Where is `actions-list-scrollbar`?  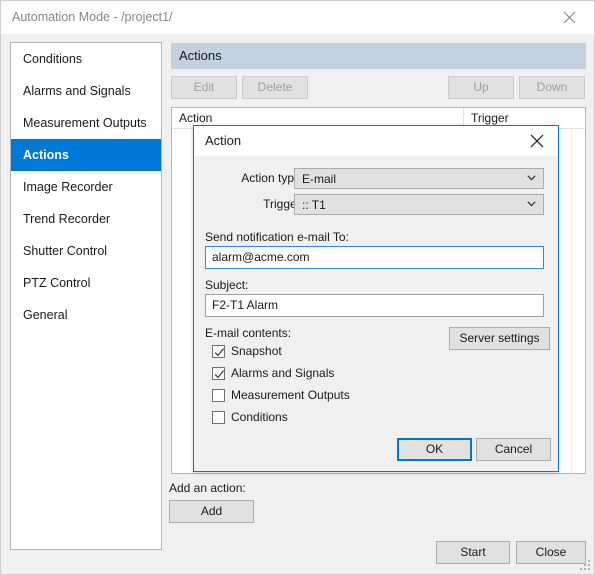
actions-list-scrollbar is located at coordinates (578, 301).